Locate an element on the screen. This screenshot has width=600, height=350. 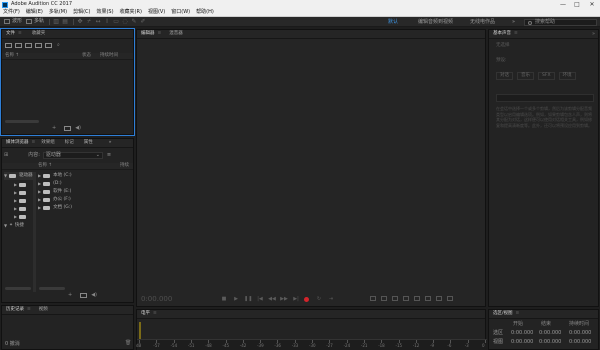
stop-icon: ■ is located at coordinates (224, 299).